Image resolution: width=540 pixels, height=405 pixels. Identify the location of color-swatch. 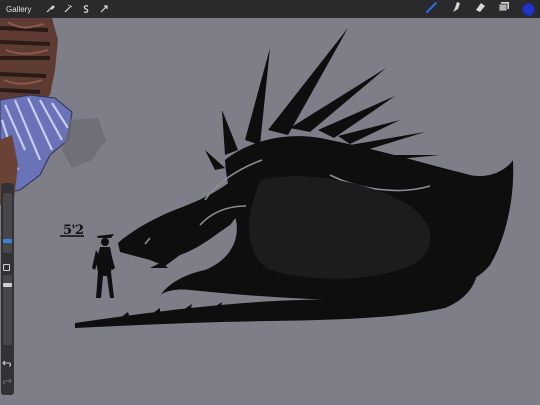
(528, 9).